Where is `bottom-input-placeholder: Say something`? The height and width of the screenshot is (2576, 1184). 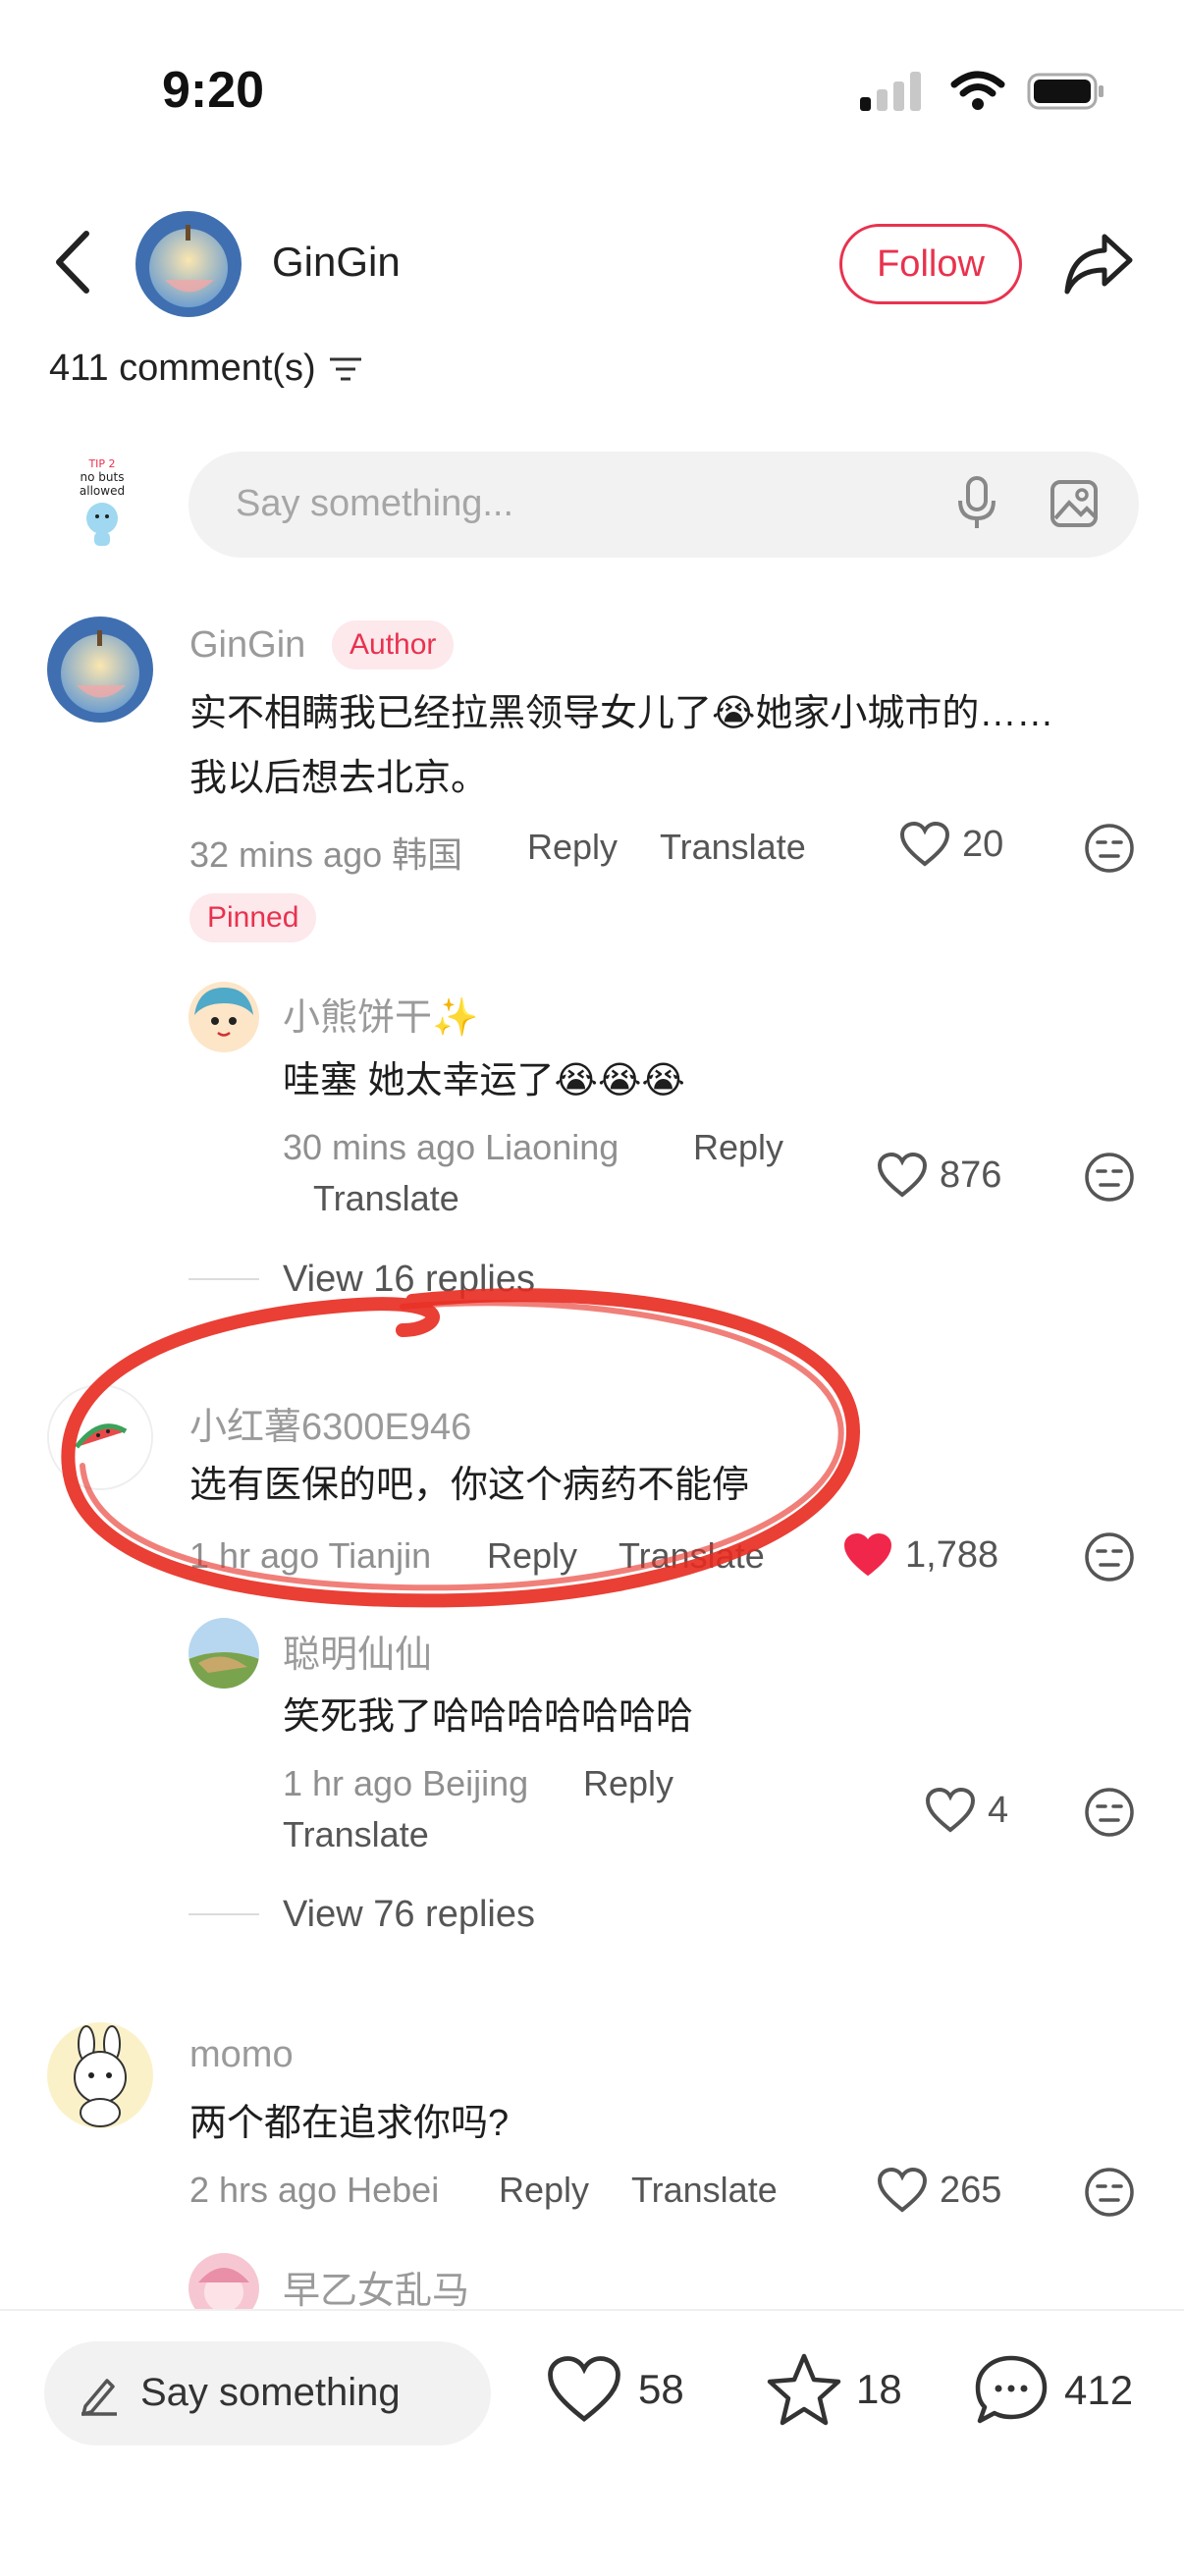
bottom-input-placeholder: Say something is located at coordinates (270, 2392).